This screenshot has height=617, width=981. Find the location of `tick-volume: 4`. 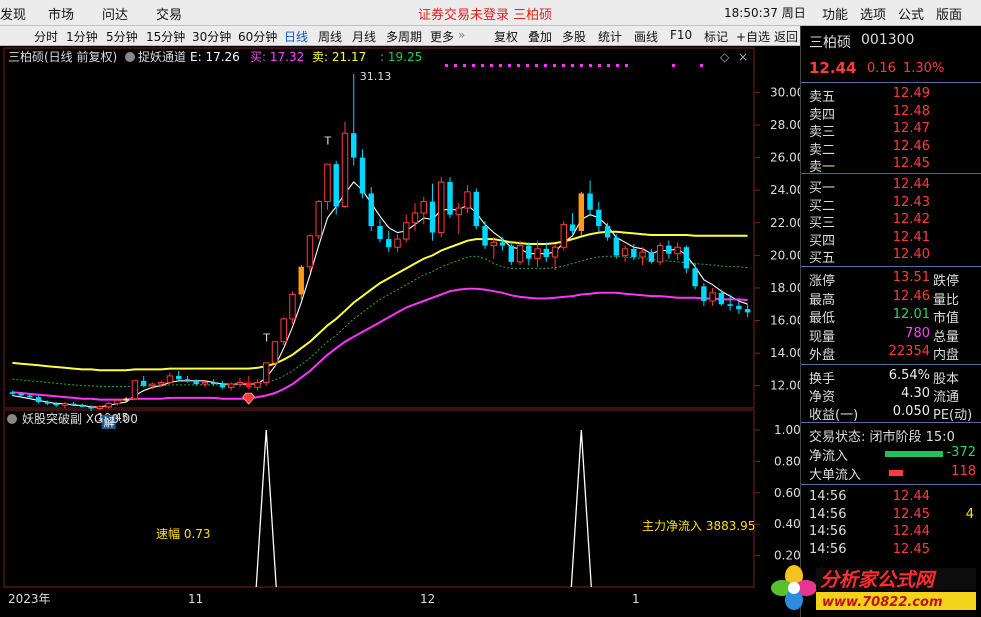

tick-volume: 4 is located at coordinates (969, 514).